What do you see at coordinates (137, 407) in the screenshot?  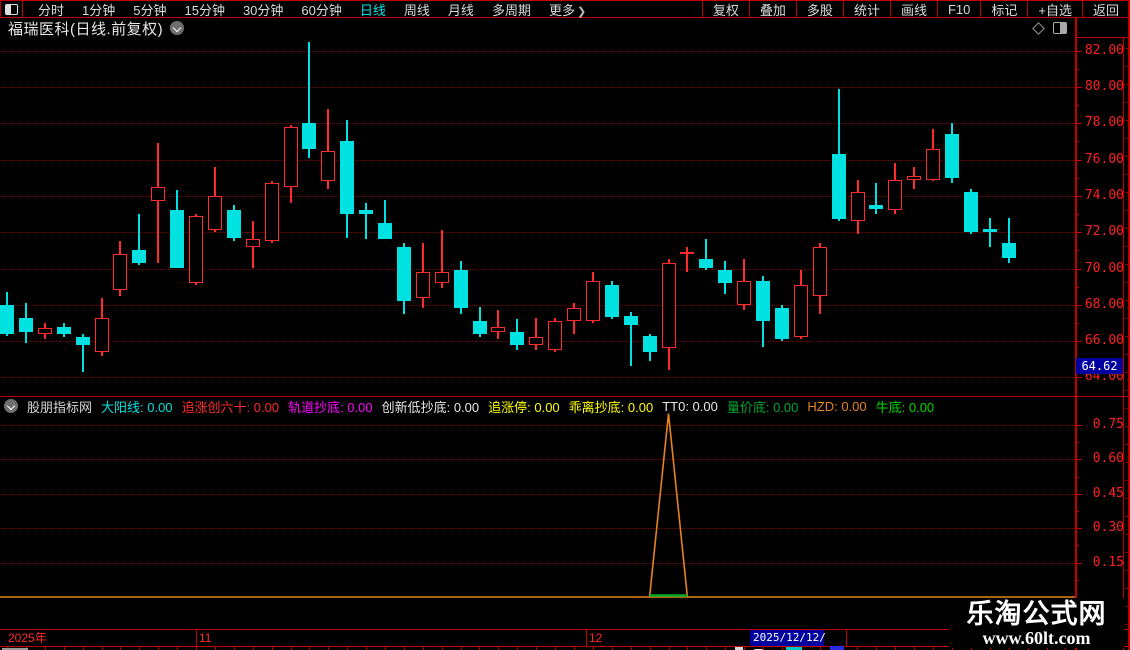 I see `indicator-field: 大阳线: 0.00` at bounding box center [137, 407].